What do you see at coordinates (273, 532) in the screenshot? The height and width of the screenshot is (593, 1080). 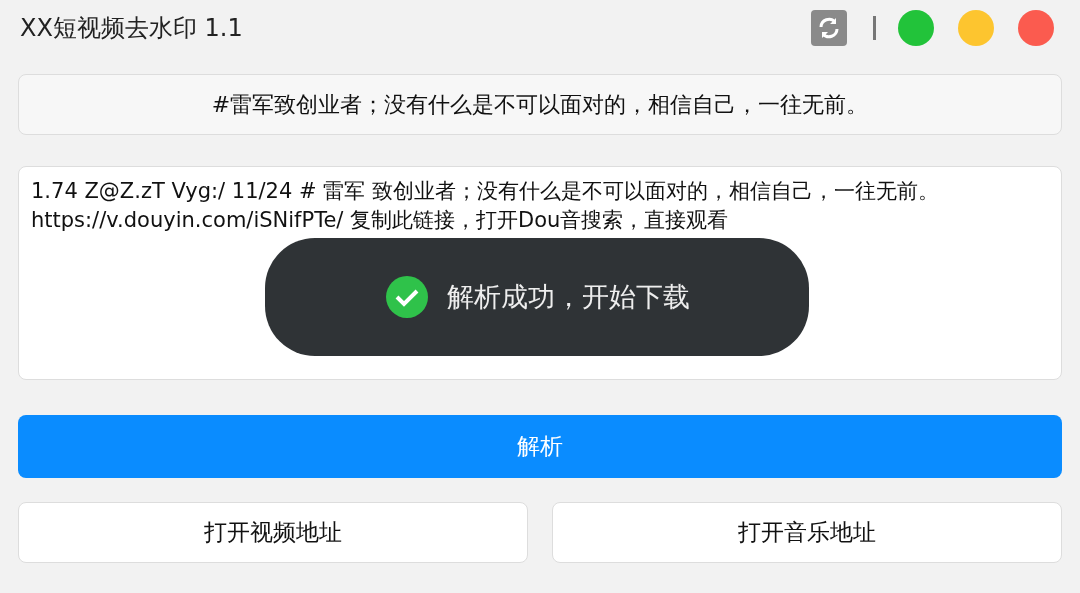 I see `open-link-button: 打开视频地址` at bounding box center [273, 532].